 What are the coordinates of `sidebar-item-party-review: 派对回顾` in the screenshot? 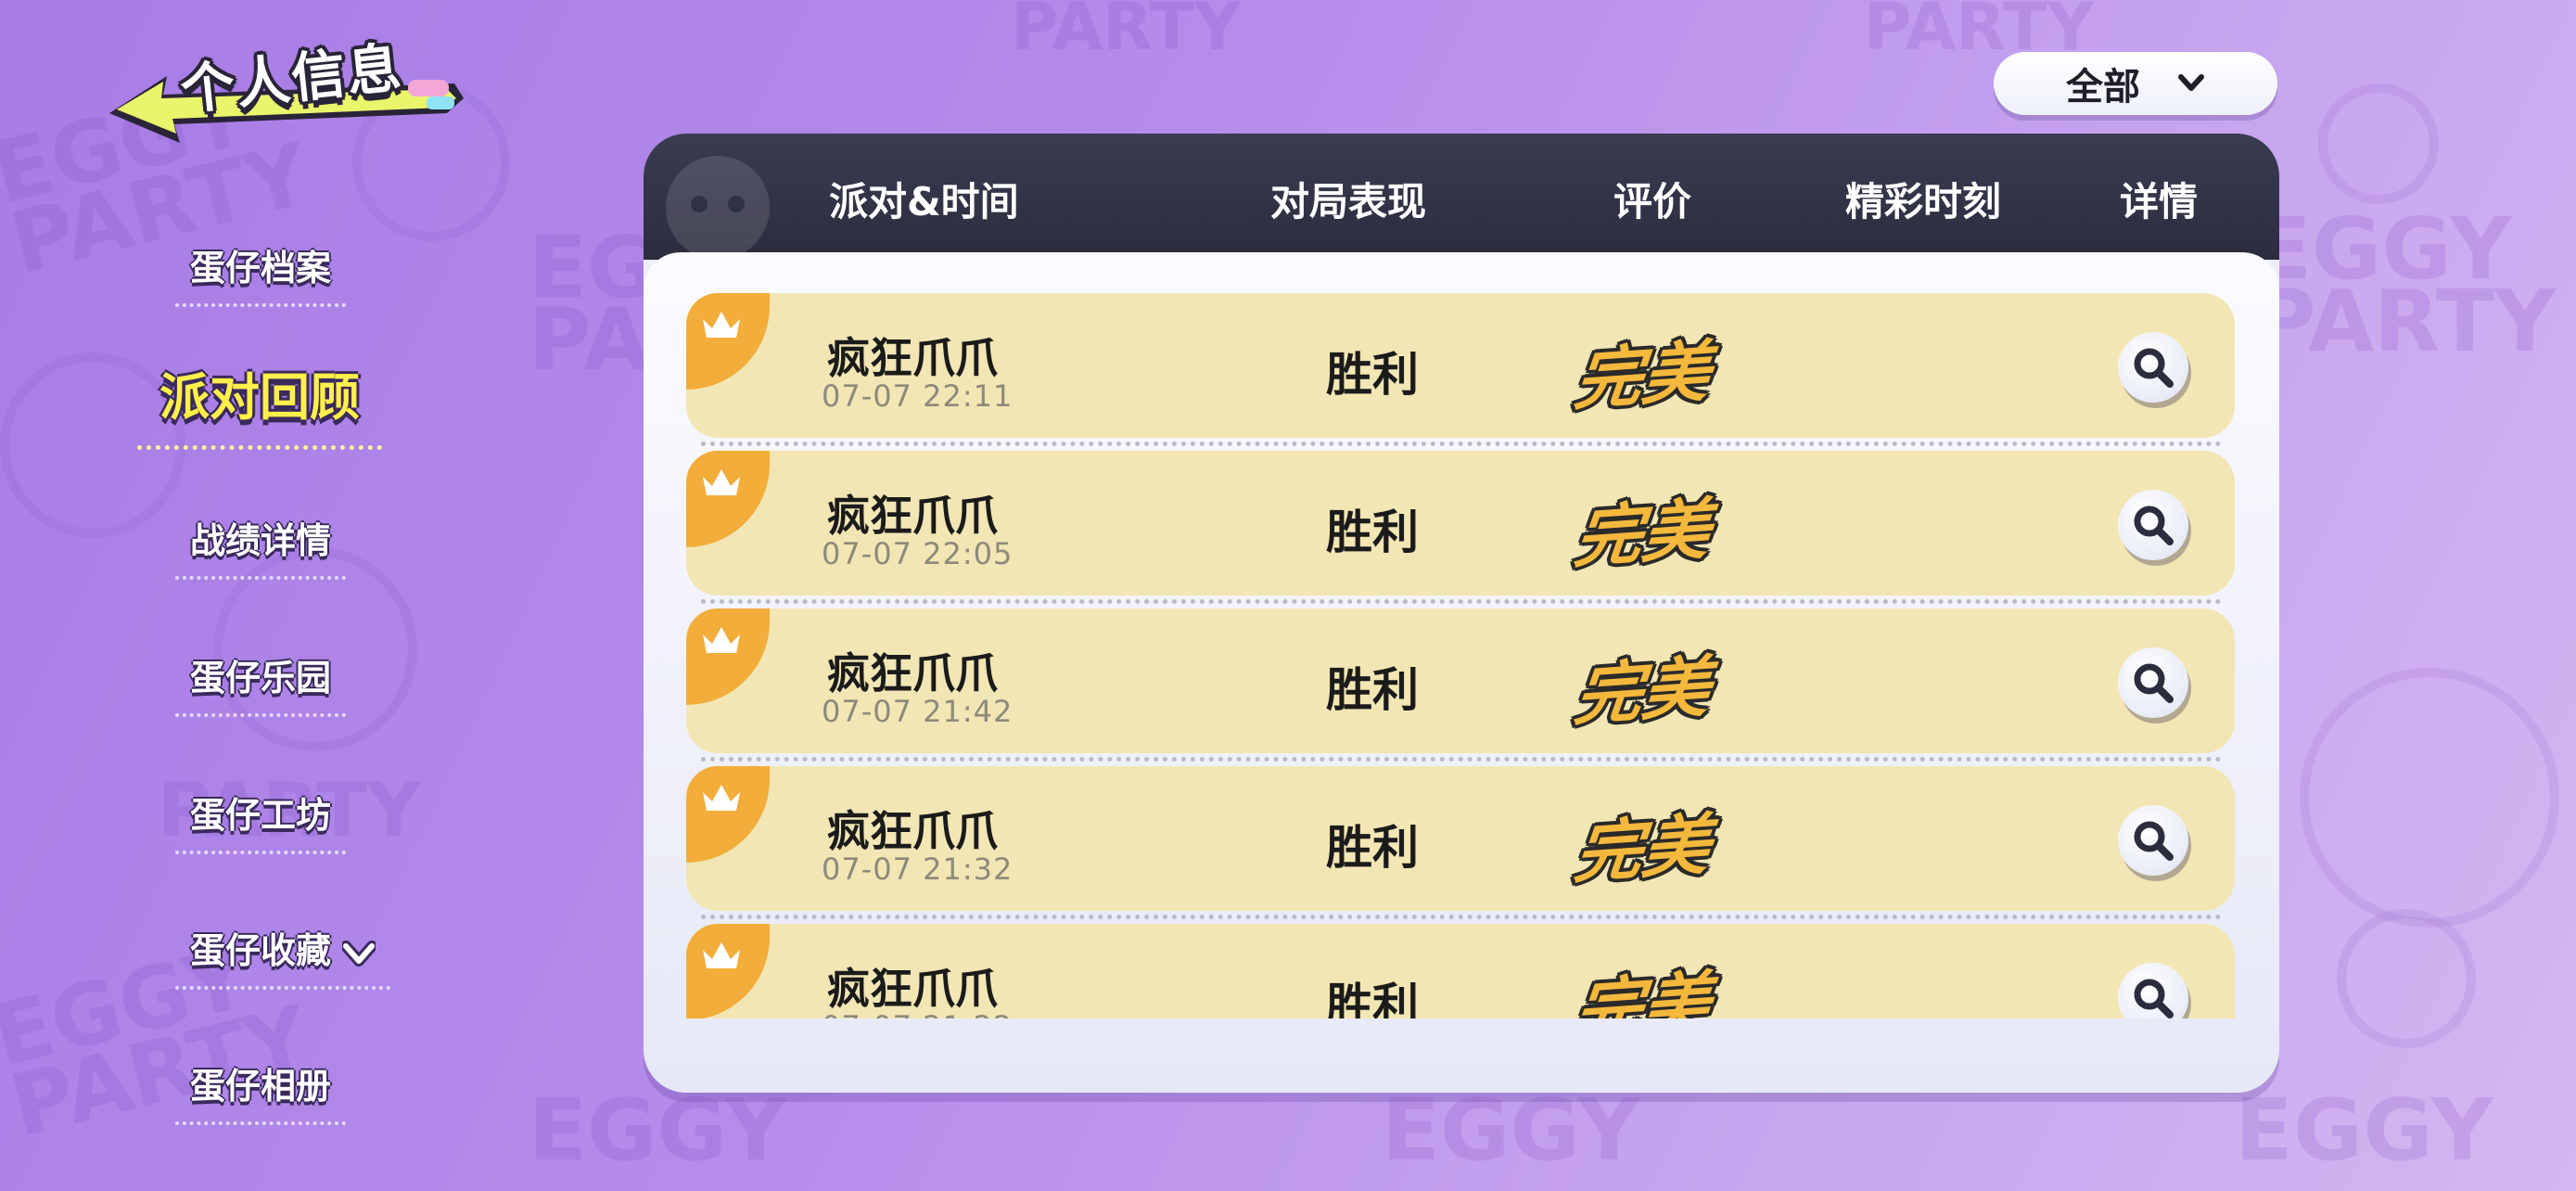 It's located at (259, 403).